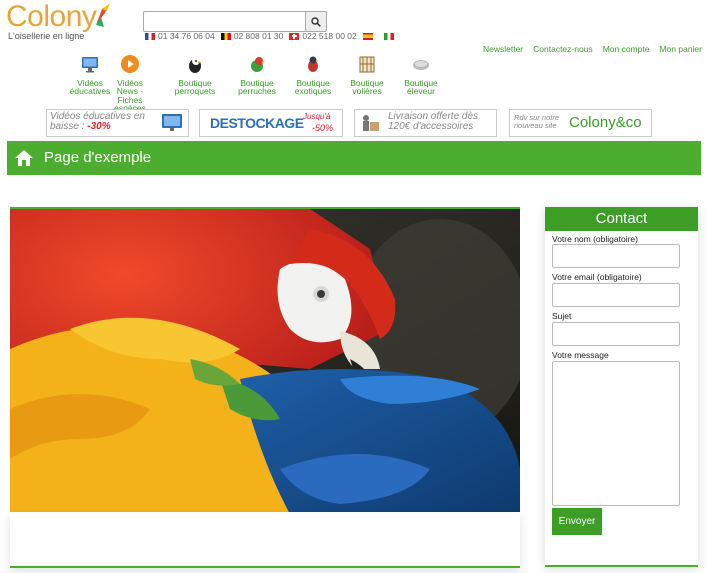 This screenshot has width=709, height=573. I want to click on nav-label: Boutique exotiques, so click(313, 86).